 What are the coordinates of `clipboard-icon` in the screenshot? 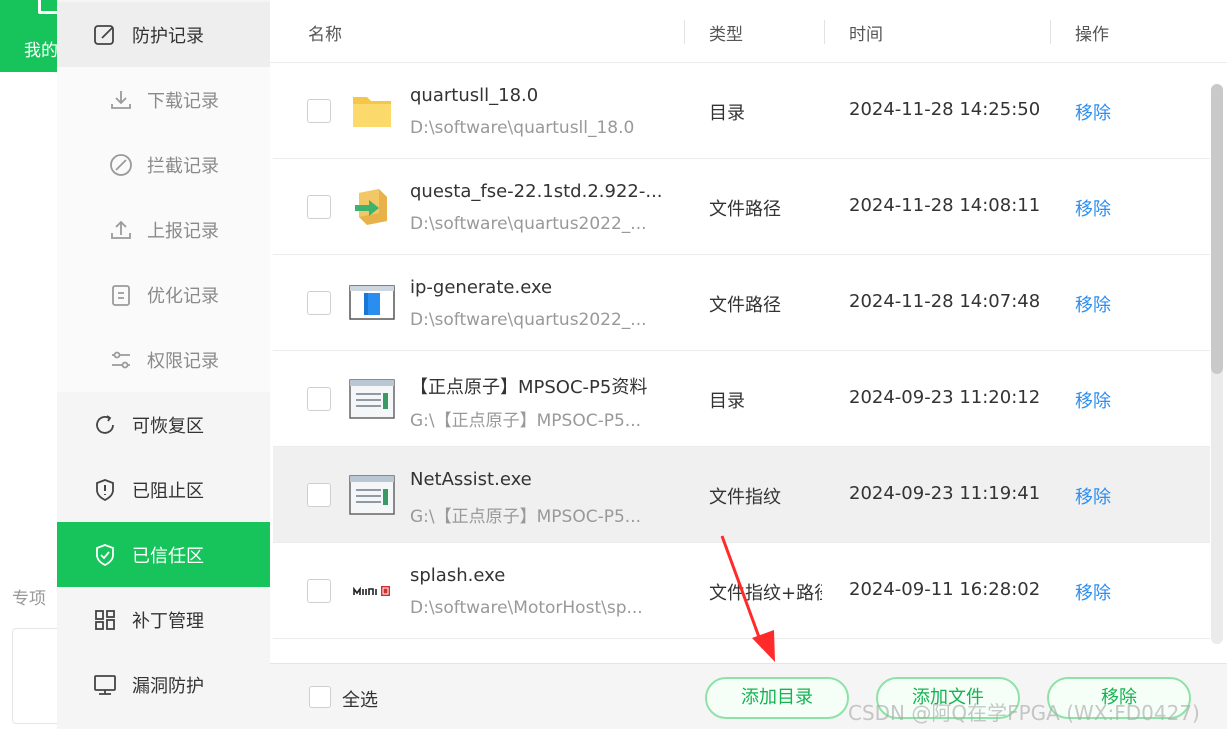 It's located at (121, 295).